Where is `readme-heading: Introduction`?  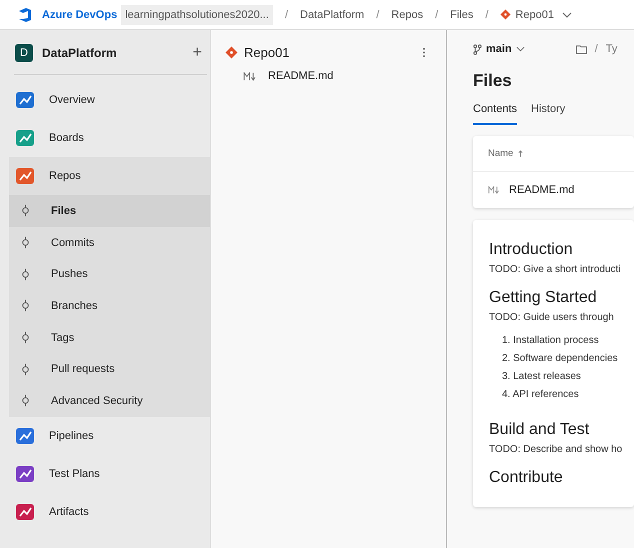
readme-heading: Introduction is located at coordinates (531, 250).